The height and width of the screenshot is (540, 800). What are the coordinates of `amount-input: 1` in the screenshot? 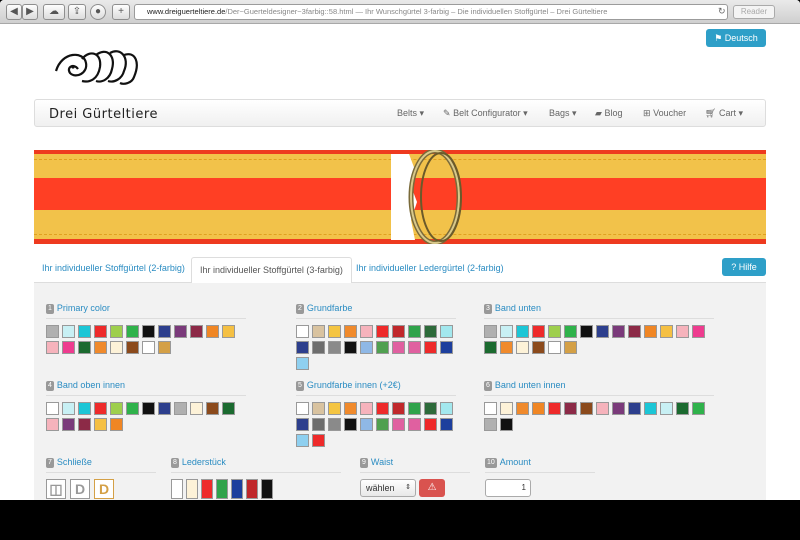 It's located at (508, 488).